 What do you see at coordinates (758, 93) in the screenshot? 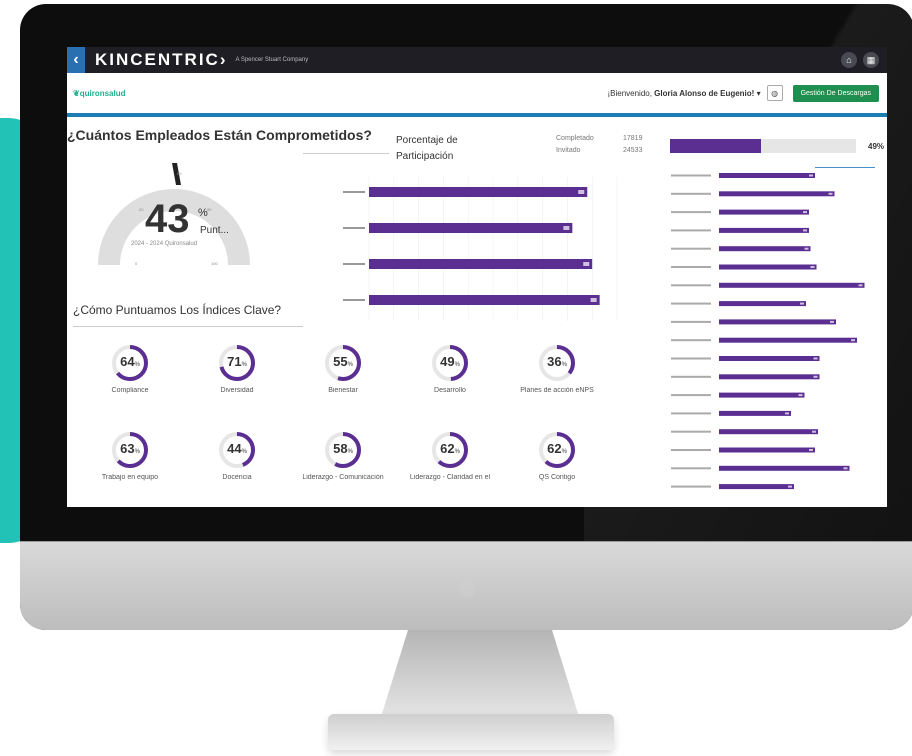
I see `chevron-down-icon: ▾` at bounding box center [758, 93].